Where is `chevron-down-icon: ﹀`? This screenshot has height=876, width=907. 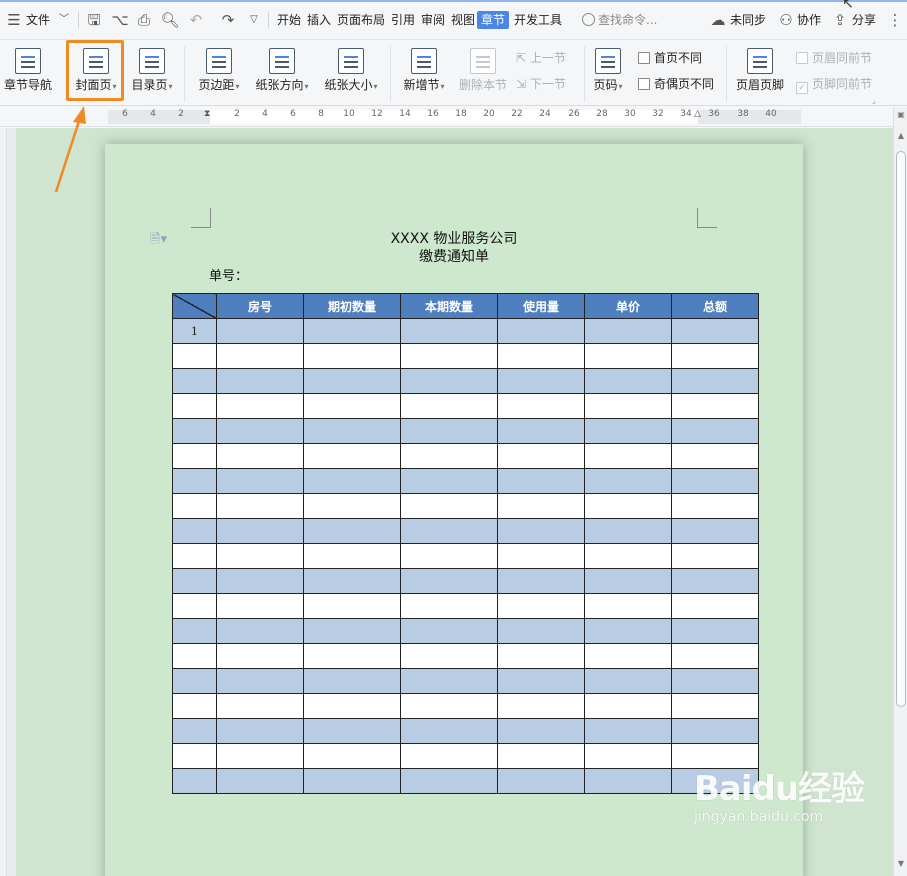
chevron-down-icon: ﹀ is located at coordinates (64, 20).